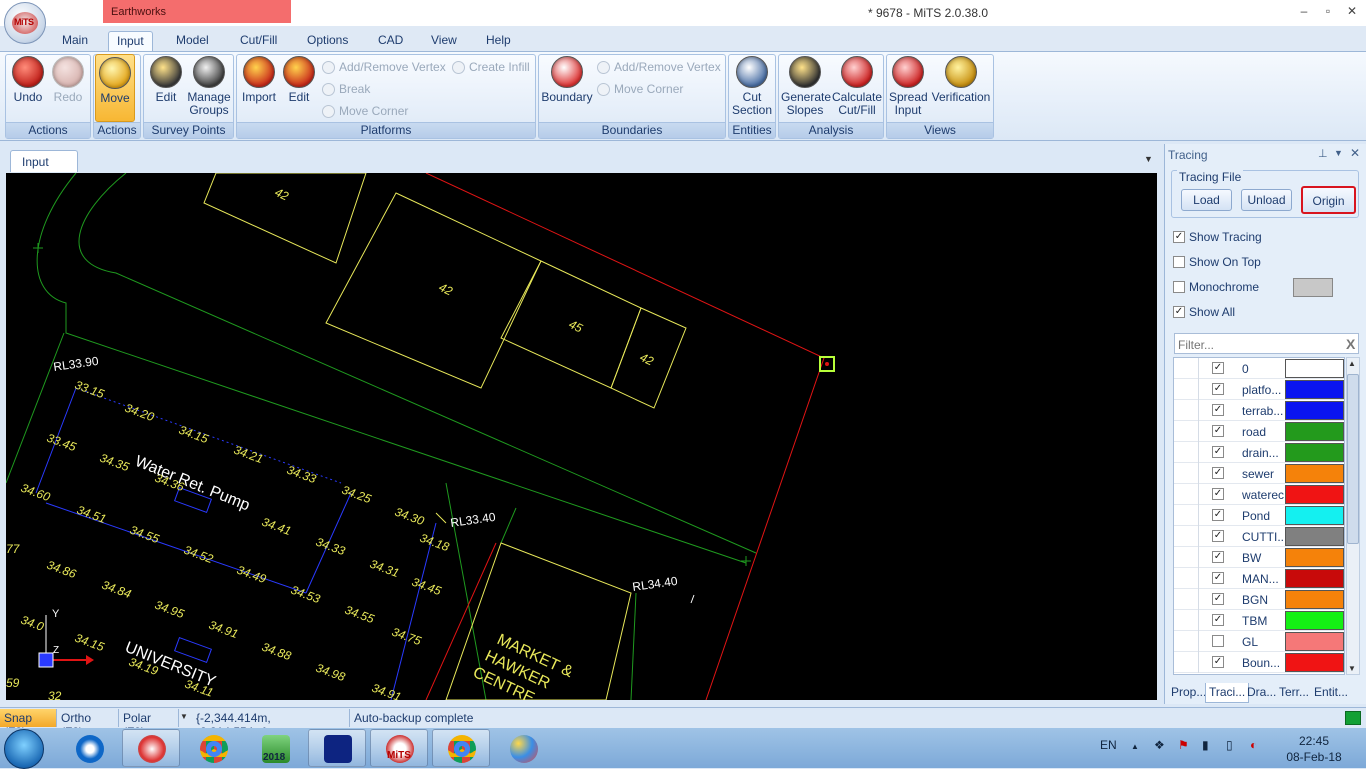  Describe the element at coordinates (1108, 745) in the screenshot. I see `language-indicator: EN` at that location.